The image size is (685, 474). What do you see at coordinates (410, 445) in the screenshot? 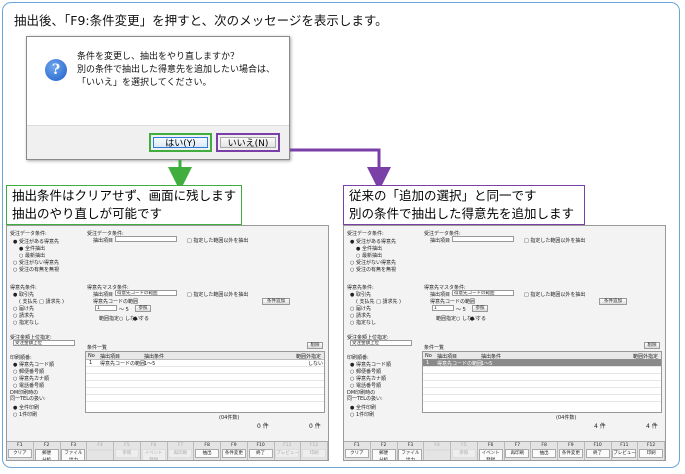
I see `fkey-number: F3` at bounding box center [410, 445].